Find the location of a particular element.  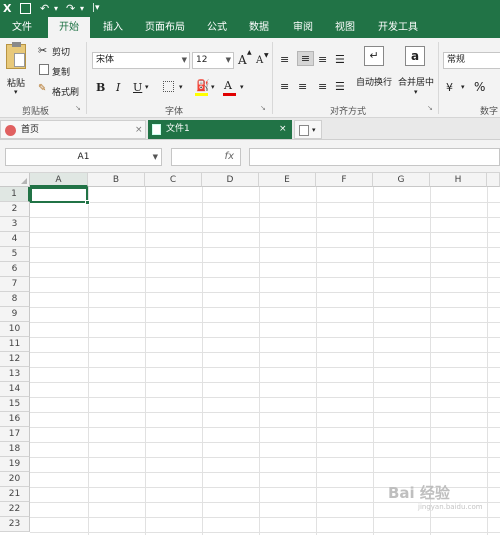

column-header-H: H is located at coordinates (458, 180).